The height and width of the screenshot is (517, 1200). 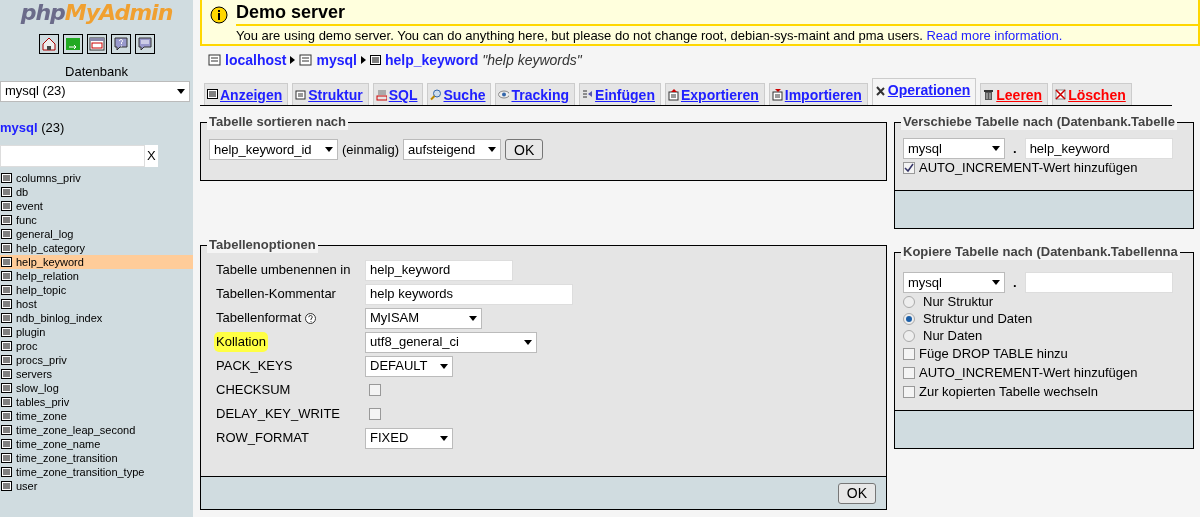 I want to click on query-window-button, so click(x=144, y=44).